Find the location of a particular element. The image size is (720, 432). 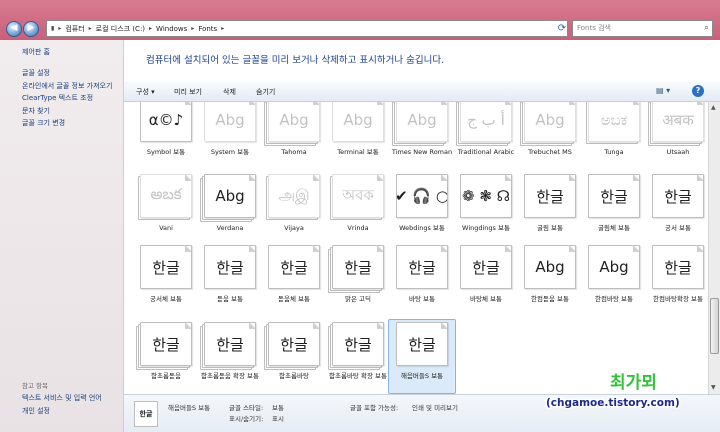

font-sample-text: ❁ ❃ ☊ is located at coordinates (486, 196).